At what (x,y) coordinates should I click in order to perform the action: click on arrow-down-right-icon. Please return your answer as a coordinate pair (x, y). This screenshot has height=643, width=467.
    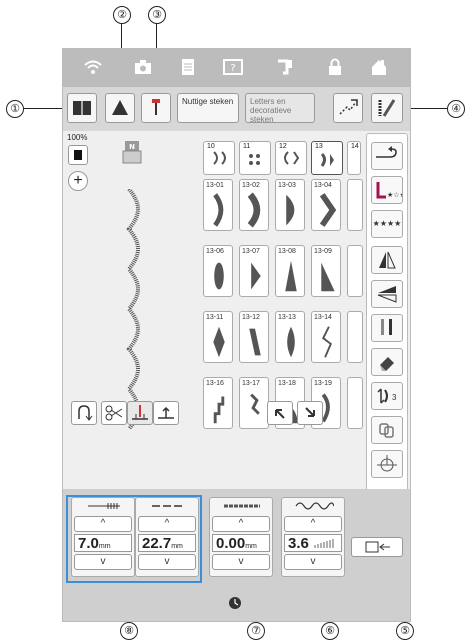
    Looking at the image, I should click on (310, 412).